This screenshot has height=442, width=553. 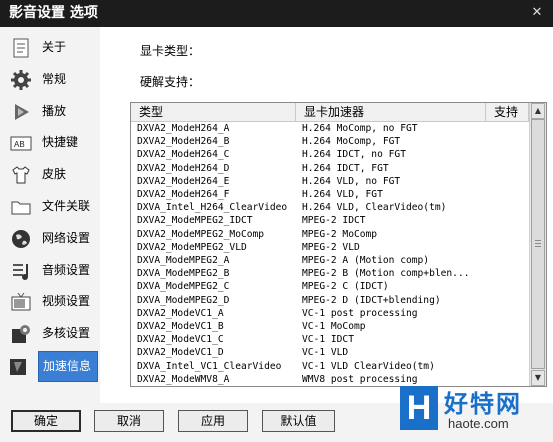 I want to click on sidebar-item-1: 常规, so click(x=51, y=79).